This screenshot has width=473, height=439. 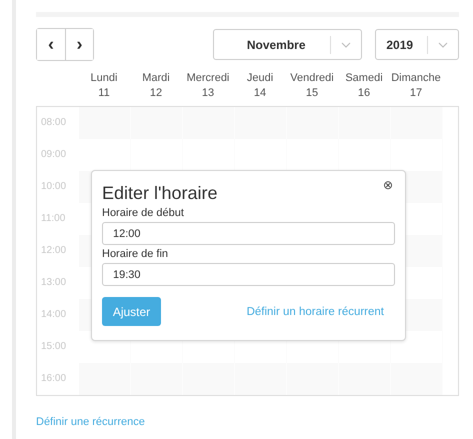 I want to click on day-name: Mercredi, so click(x=208, y=78).